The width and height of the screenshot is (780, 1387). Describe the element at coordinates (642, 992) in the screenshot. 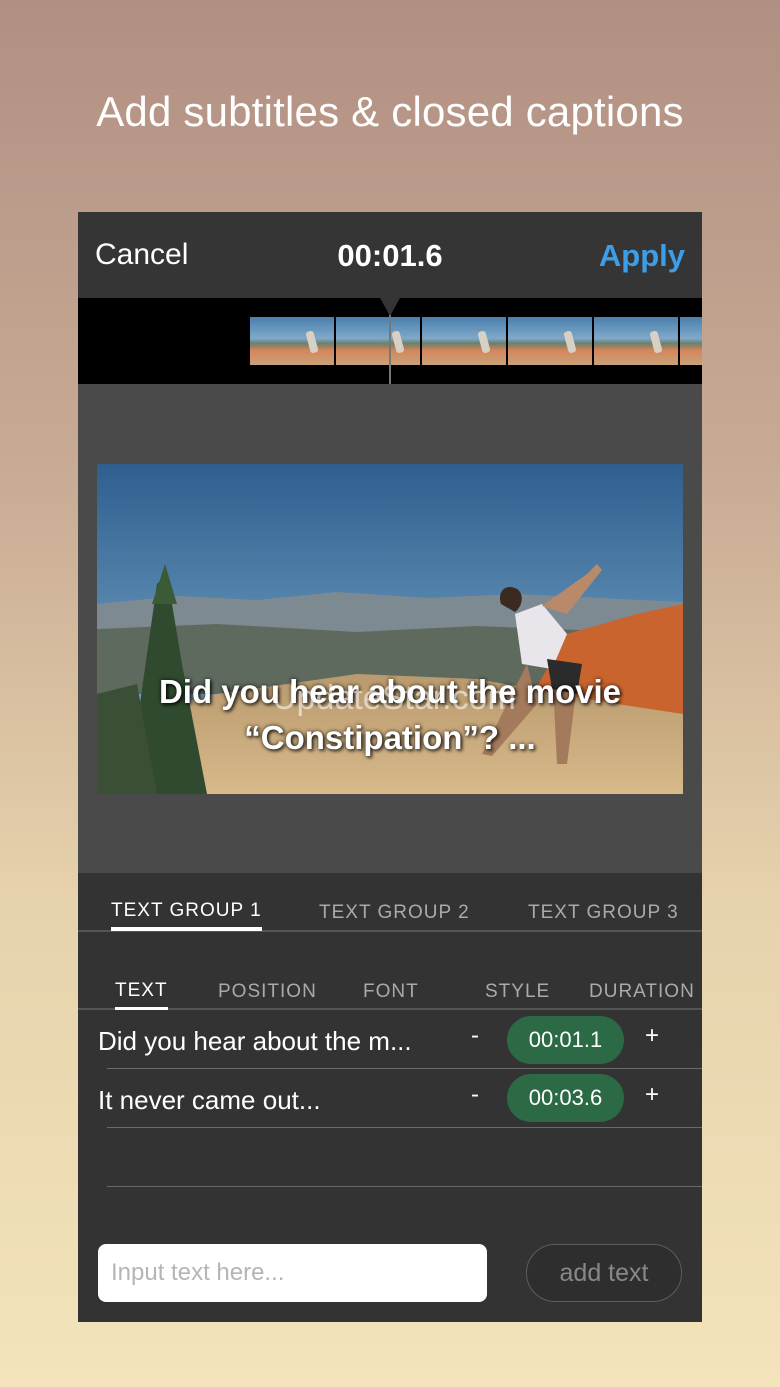

I see `tab-duration: DURATION` at that location.